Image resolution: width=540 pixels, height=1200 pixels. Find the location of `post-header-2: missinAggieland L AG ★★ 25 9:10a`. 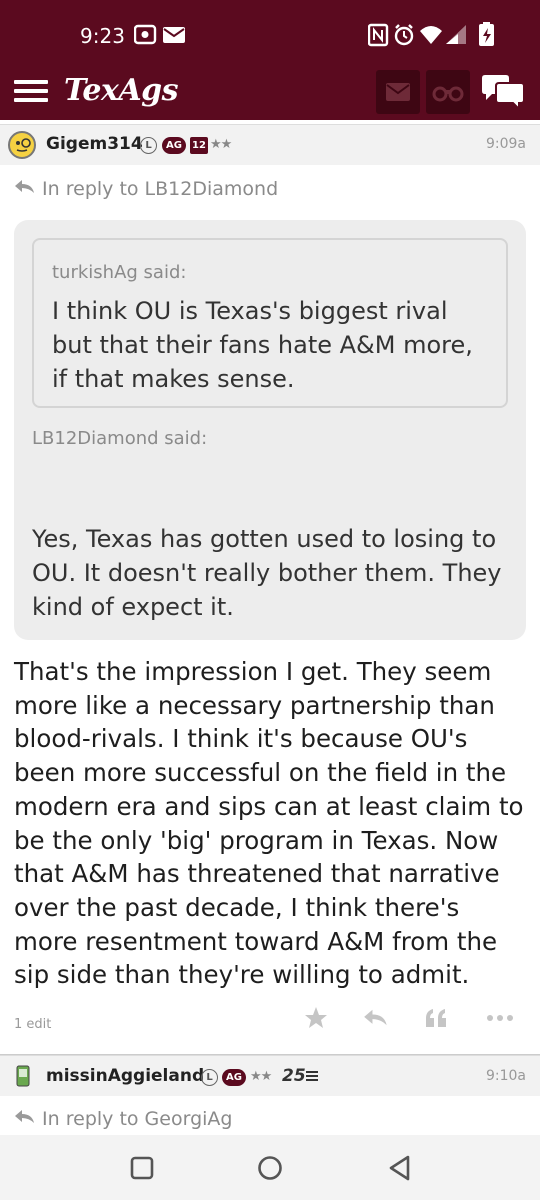

post-header-2: missinAggieland L AG ★★ 25 9:10a is located at coordinates (270, 1075).